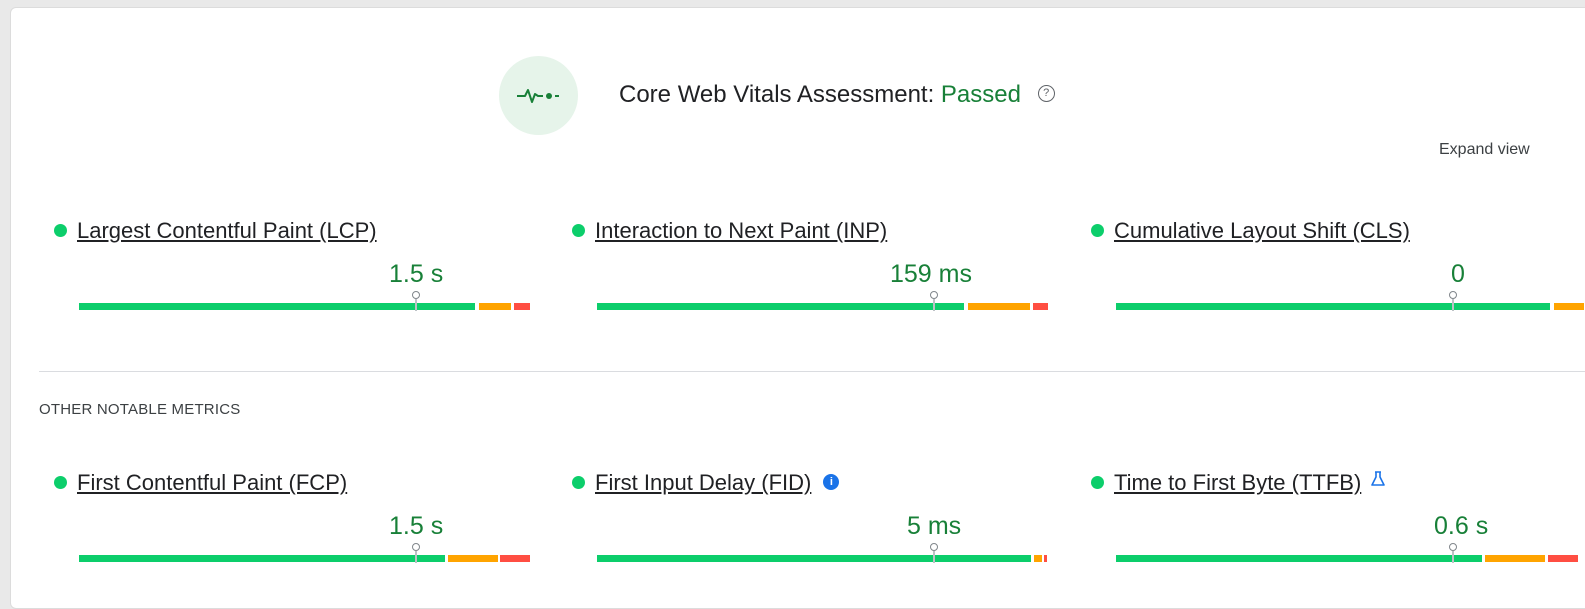 Image resolution: width=1585 pixels, height=609 pixels. Describe the element at coordinates (1262, 230) in the screenshot. I see `metric-link-cls: Cumulative Layout Shift (CLS)` at that location.